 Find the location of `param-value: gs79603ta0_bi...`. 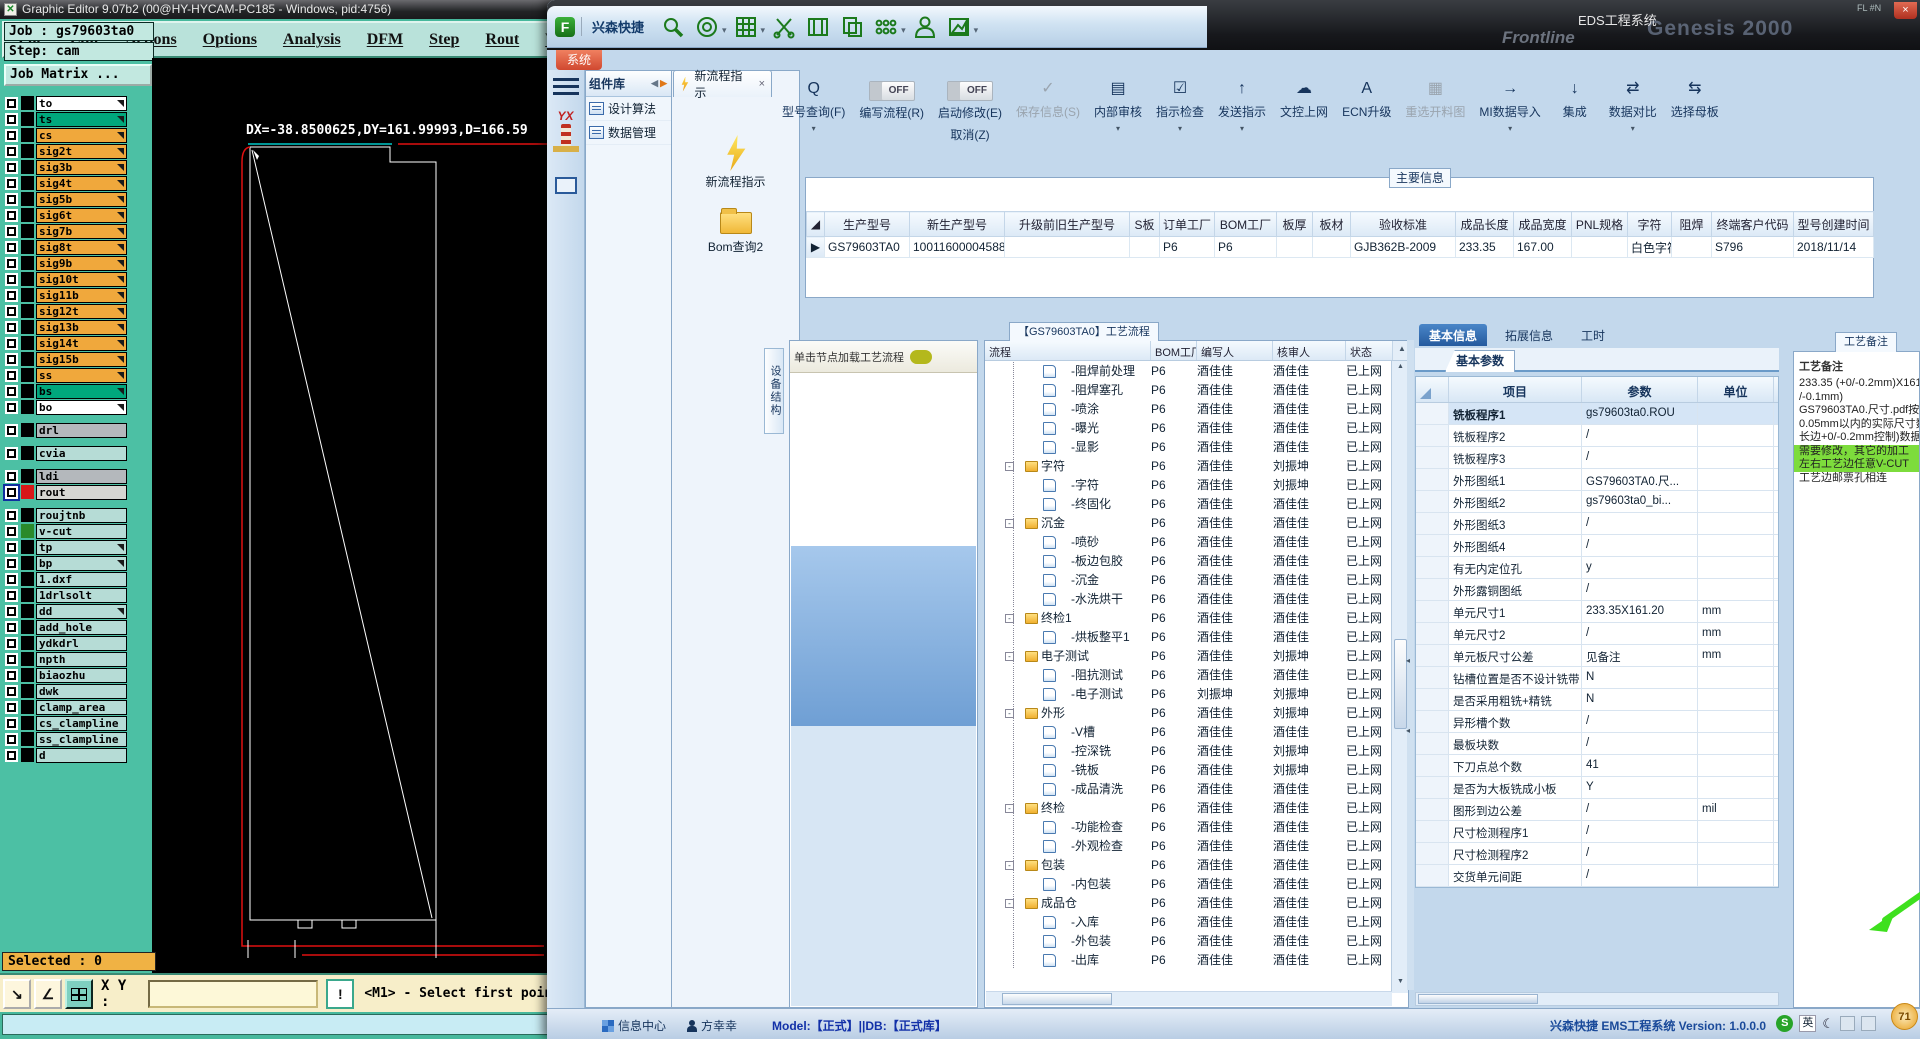

param-value: gs79603ta0_bi... is located at coordinates (1640, 501).